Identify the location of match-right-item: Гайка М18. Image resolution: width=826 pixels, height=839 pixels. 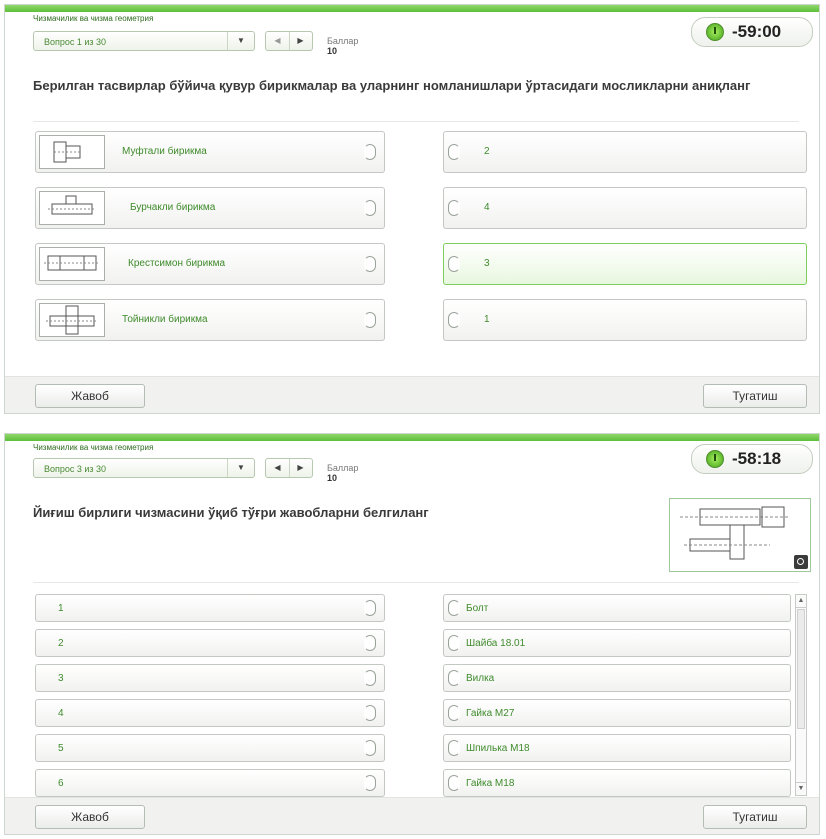
(617, 783).